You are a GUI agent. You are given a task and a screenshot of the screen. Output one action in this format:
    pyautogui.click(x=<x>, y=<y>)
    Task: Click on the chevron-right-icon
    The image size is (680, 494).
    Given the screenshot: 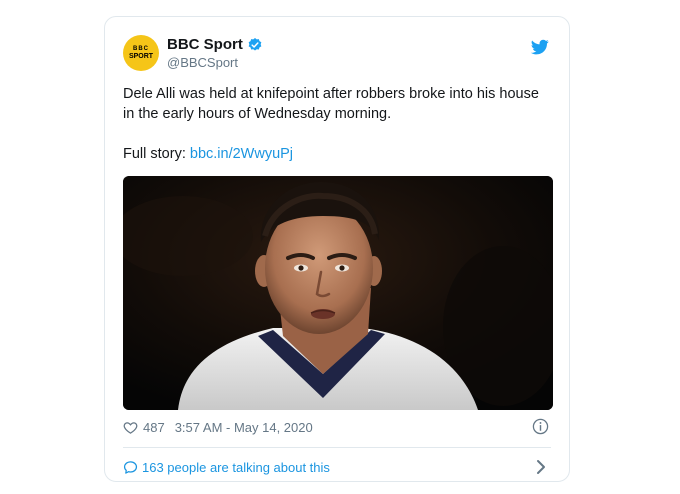 What is the action you would take?
    pyautogui.click(x=541, y=467)
    